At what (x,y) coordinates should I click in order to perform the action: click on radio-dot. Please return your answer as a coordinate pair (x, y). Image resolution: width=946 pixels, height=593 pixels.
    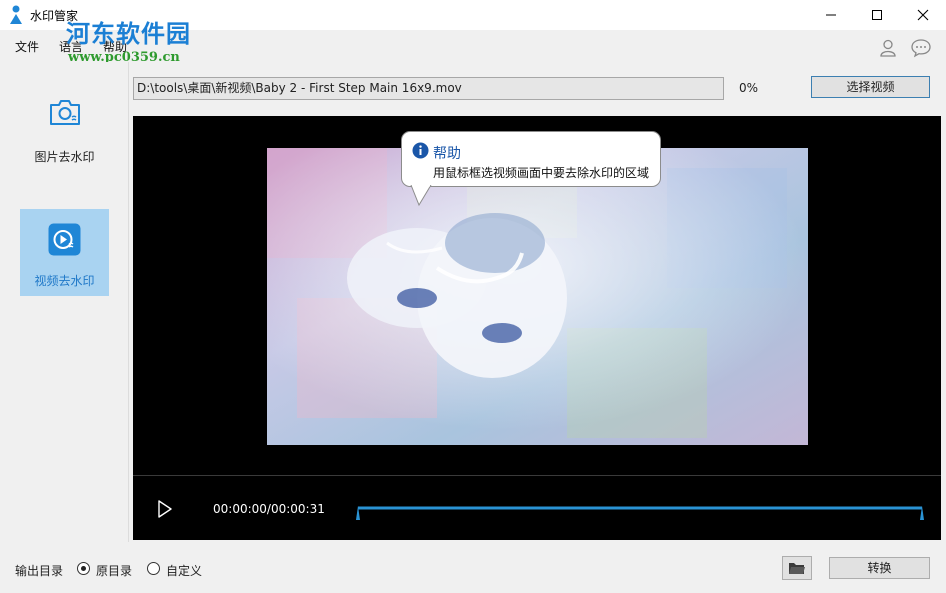
    Looking at the image, I should click on (83, 568).